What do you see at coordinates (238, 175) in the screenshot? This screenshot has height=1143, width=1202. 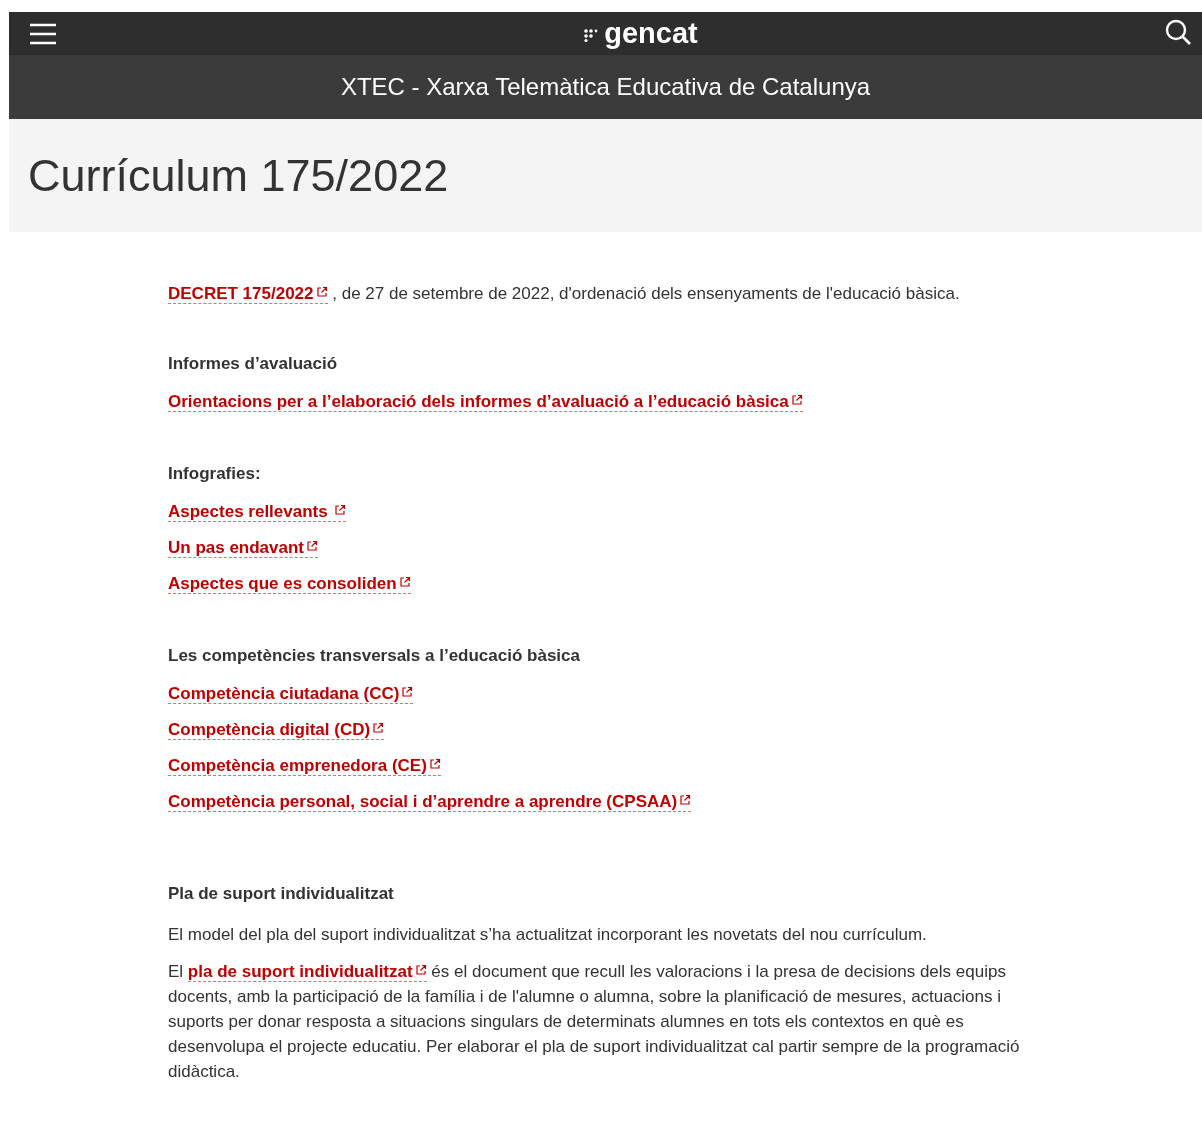 I see `page-title: Currículum 175/2022` at bounding box center [238, 175].